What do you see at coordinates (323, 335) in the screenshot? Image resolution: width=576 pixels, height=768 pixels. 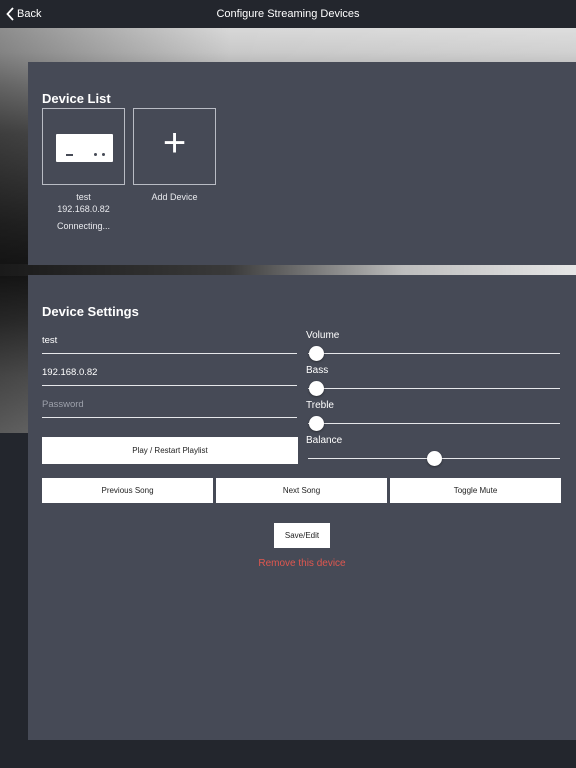 I see `volume-label: Volume` at bounding box center [323, 335].